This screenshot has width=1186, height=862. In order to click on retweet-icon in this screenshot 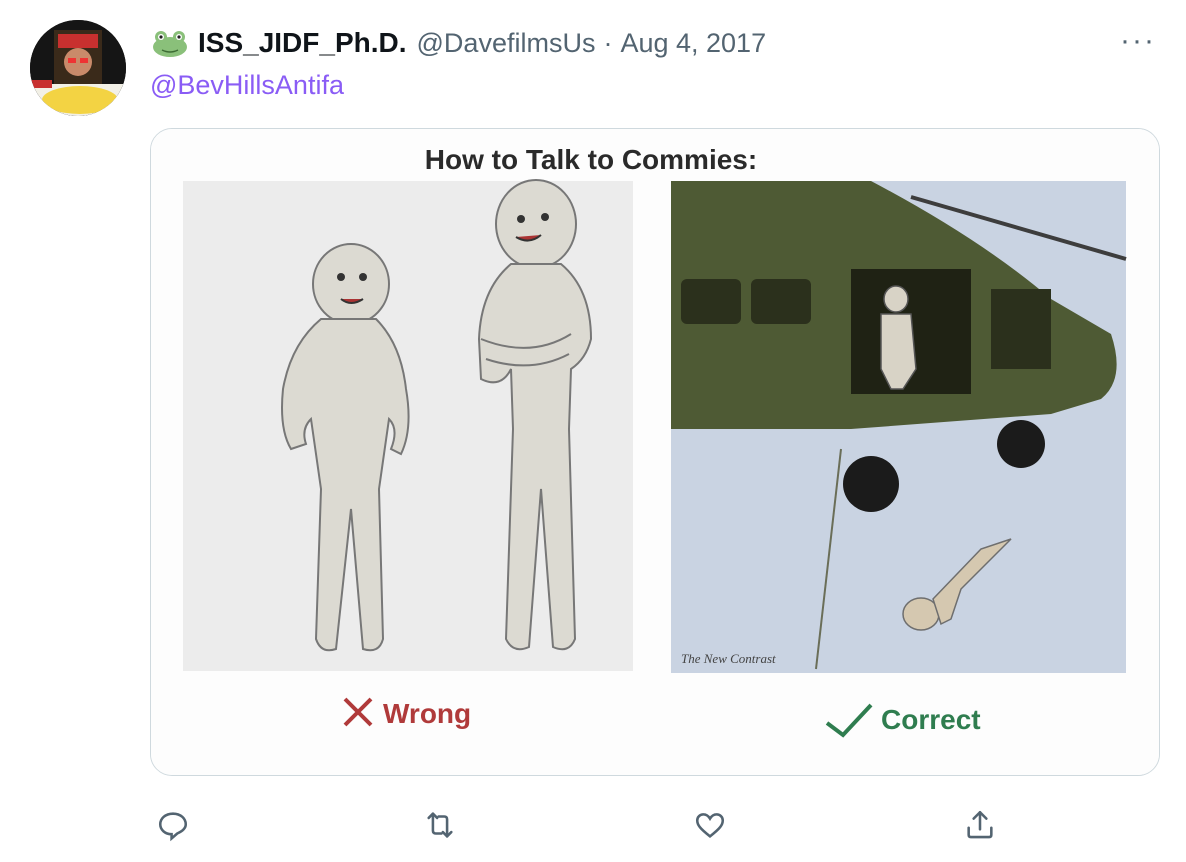, I will do `click(440, 825)`.